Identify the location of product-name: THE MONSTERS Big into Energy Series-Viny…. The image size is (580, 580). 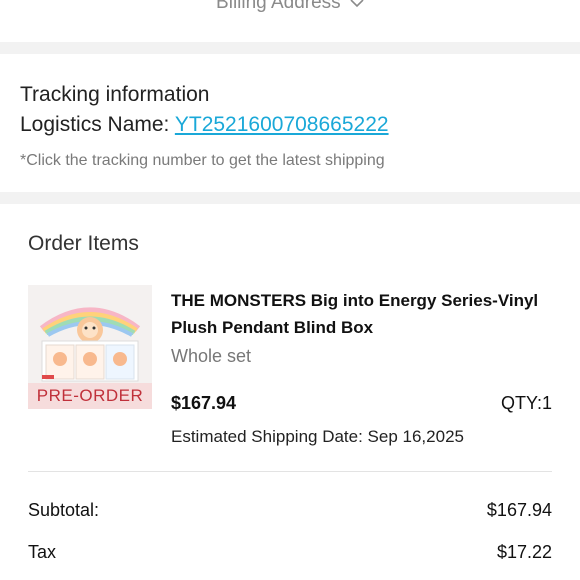
(361, 314).